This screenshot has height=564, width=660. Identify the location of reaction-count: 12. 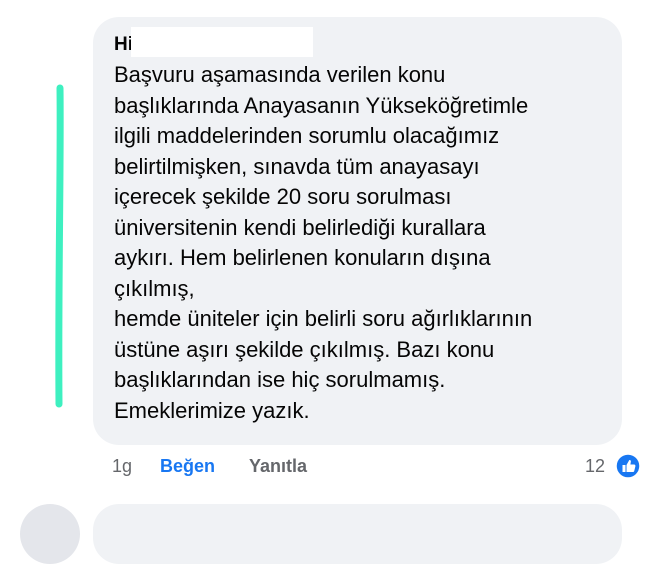
(595, 466).